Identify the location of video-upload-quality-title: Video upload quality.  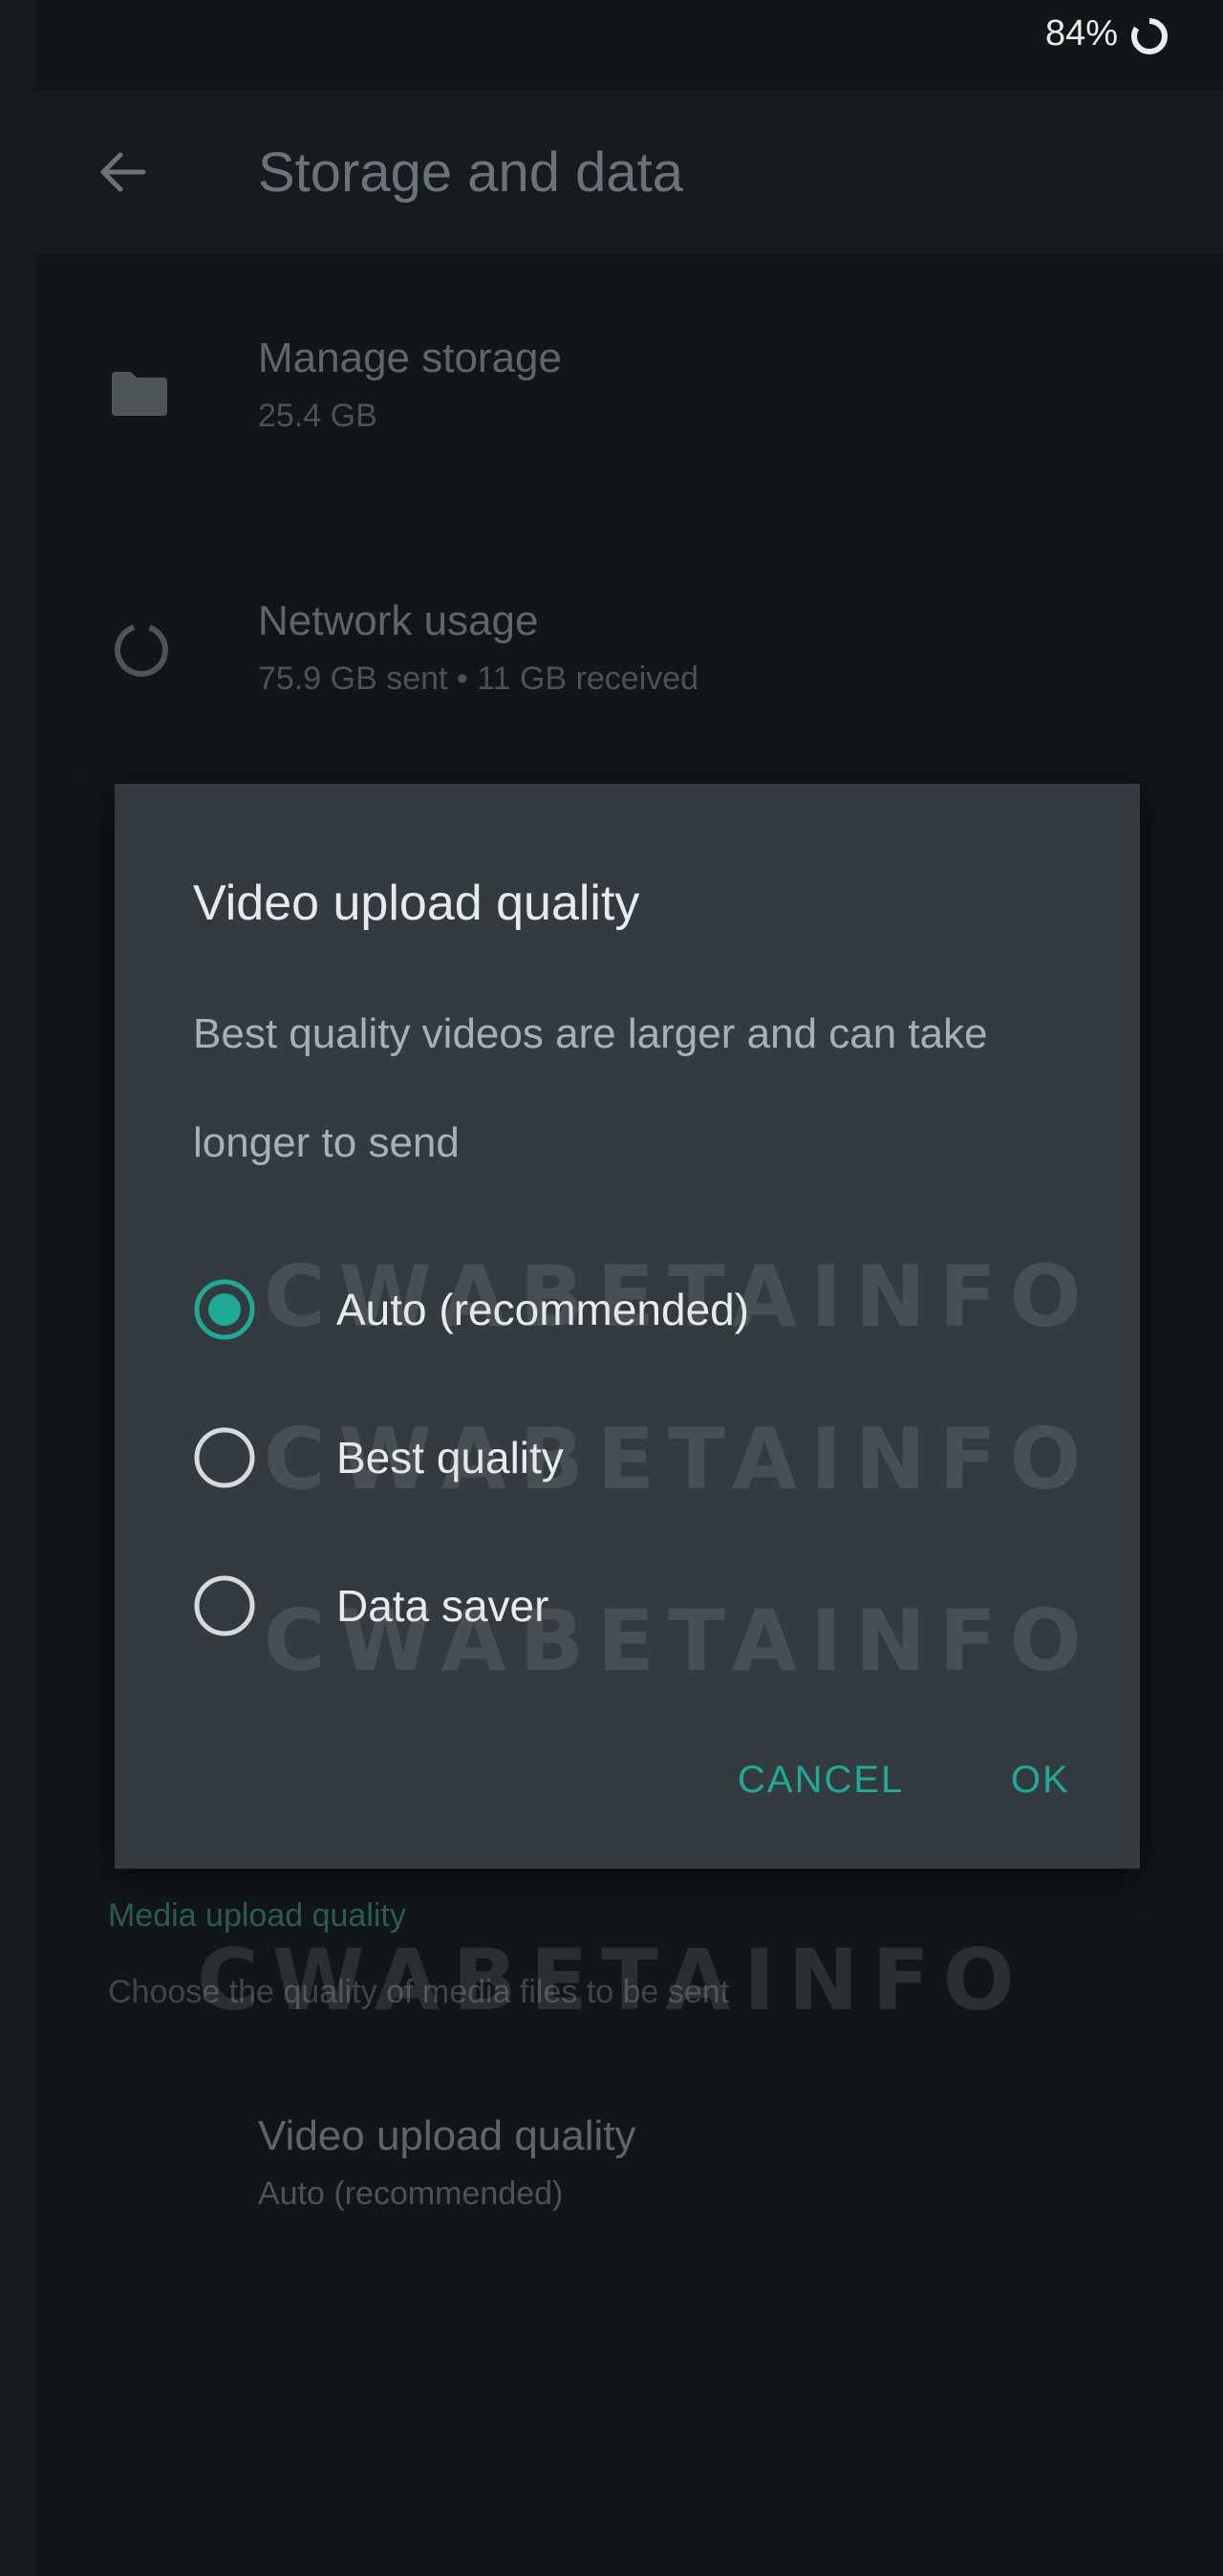
(447, 2135).